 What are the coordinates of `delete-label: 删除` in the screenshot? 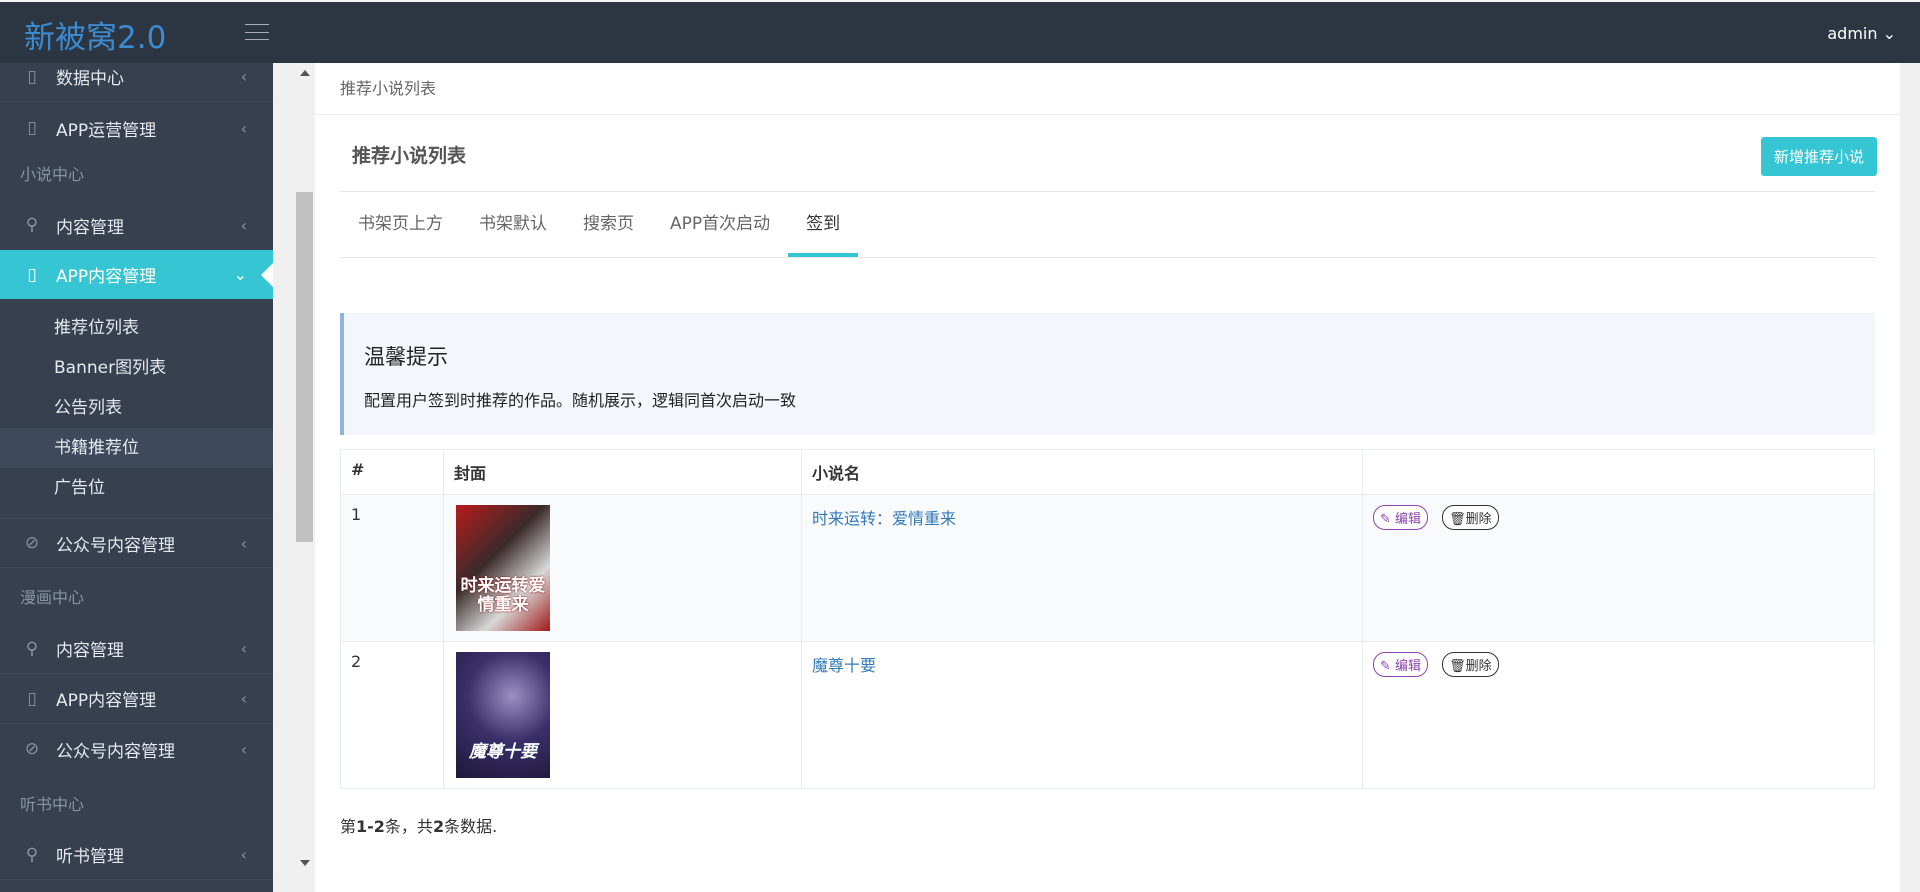 It's located at (1478, 519).